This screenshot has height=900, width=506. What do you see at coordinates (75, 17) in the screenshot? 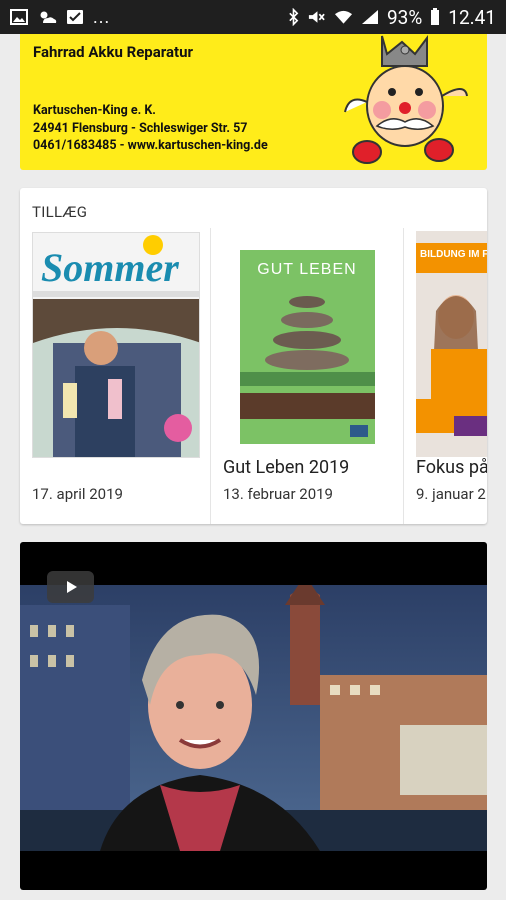
I see `checklist-notification-icon` at bounding box center [75, 17].